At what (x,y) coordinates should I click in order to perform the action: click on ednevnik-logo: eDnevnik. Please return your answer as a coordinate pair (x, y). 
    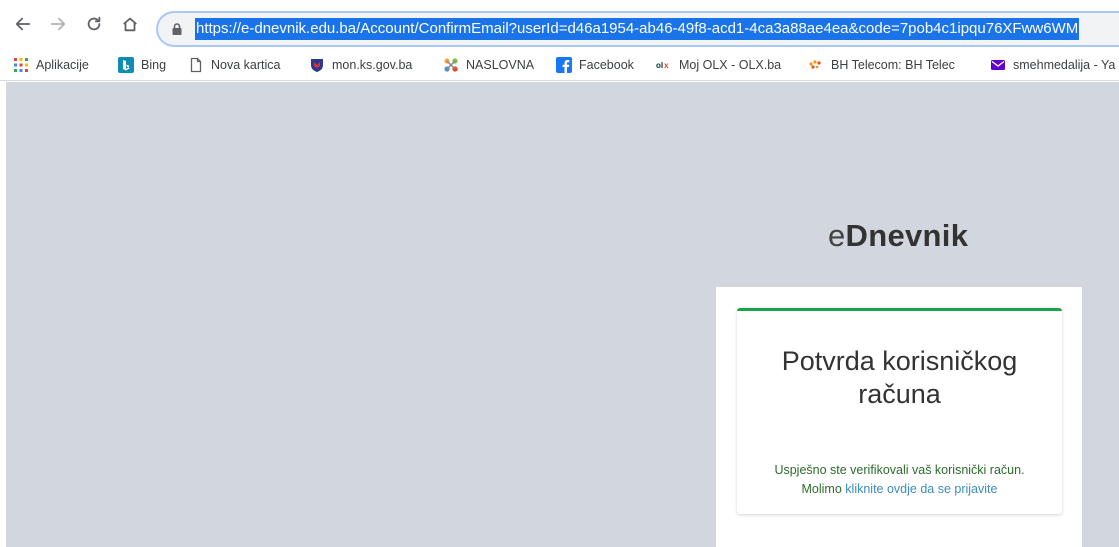
    Looking at the image, I should click on (898, 236).